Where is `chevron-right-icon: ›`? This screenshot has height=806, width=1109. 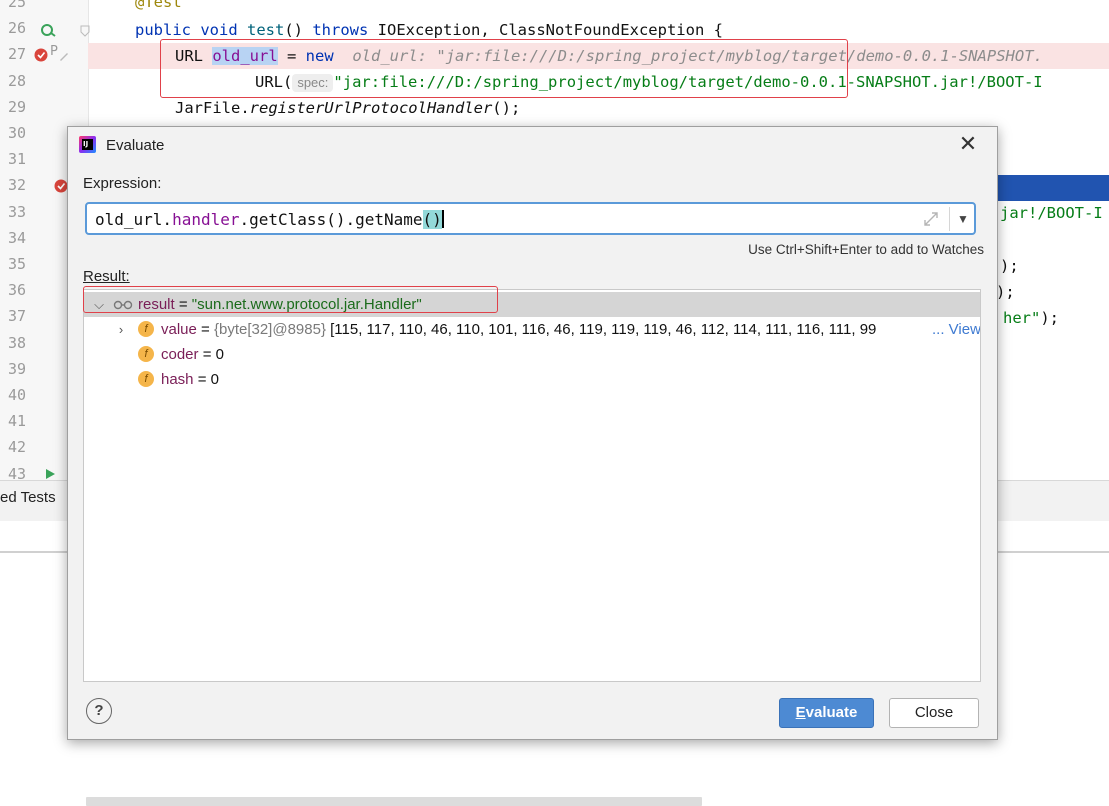
chevron-right-icon: › is located at coordinates (121, 329).